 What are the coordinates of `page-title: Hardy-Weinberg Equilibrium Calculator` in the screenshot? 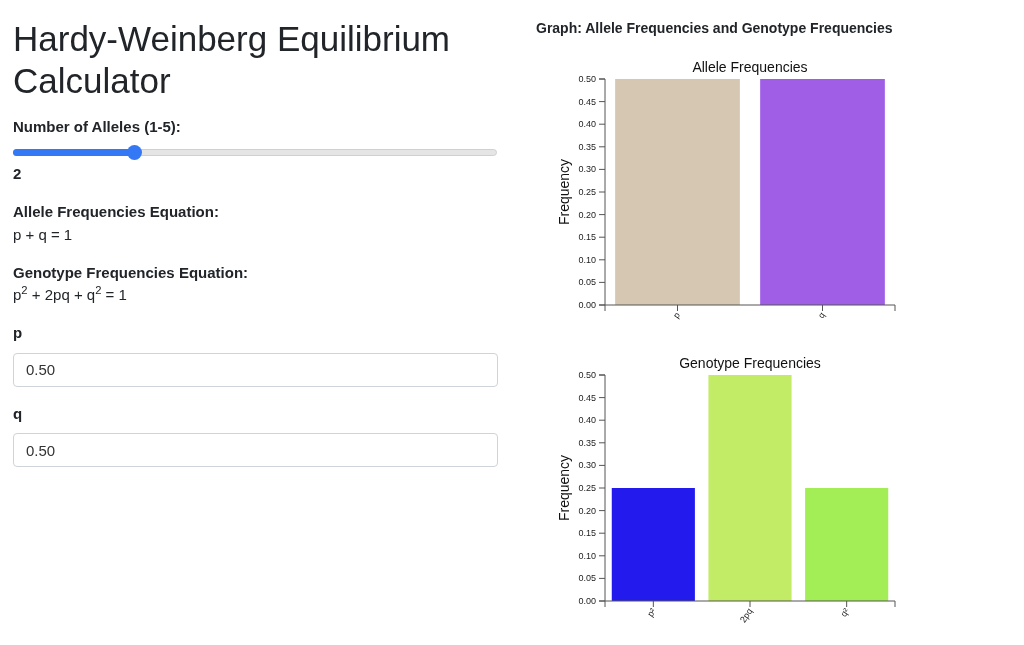 It's located at (232, 60).